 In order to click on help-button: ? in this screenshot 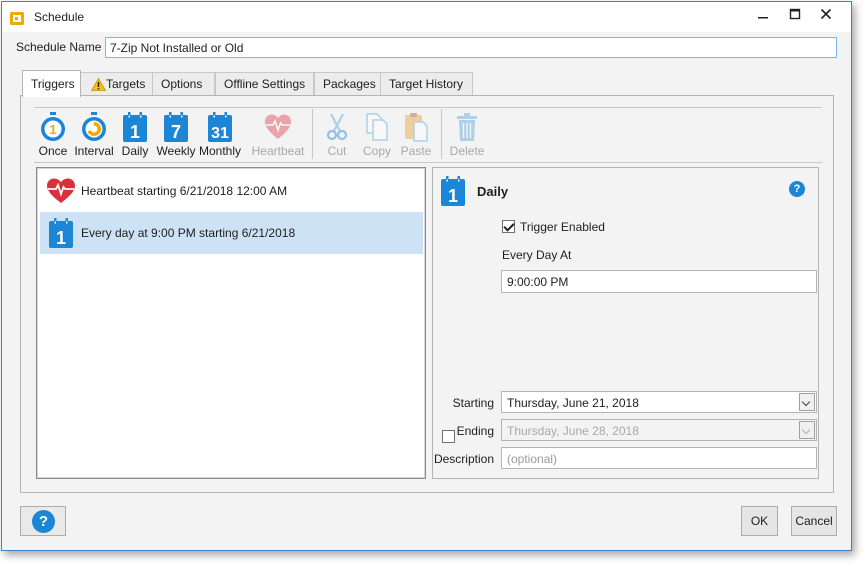, I will do `click(43, 521)`.